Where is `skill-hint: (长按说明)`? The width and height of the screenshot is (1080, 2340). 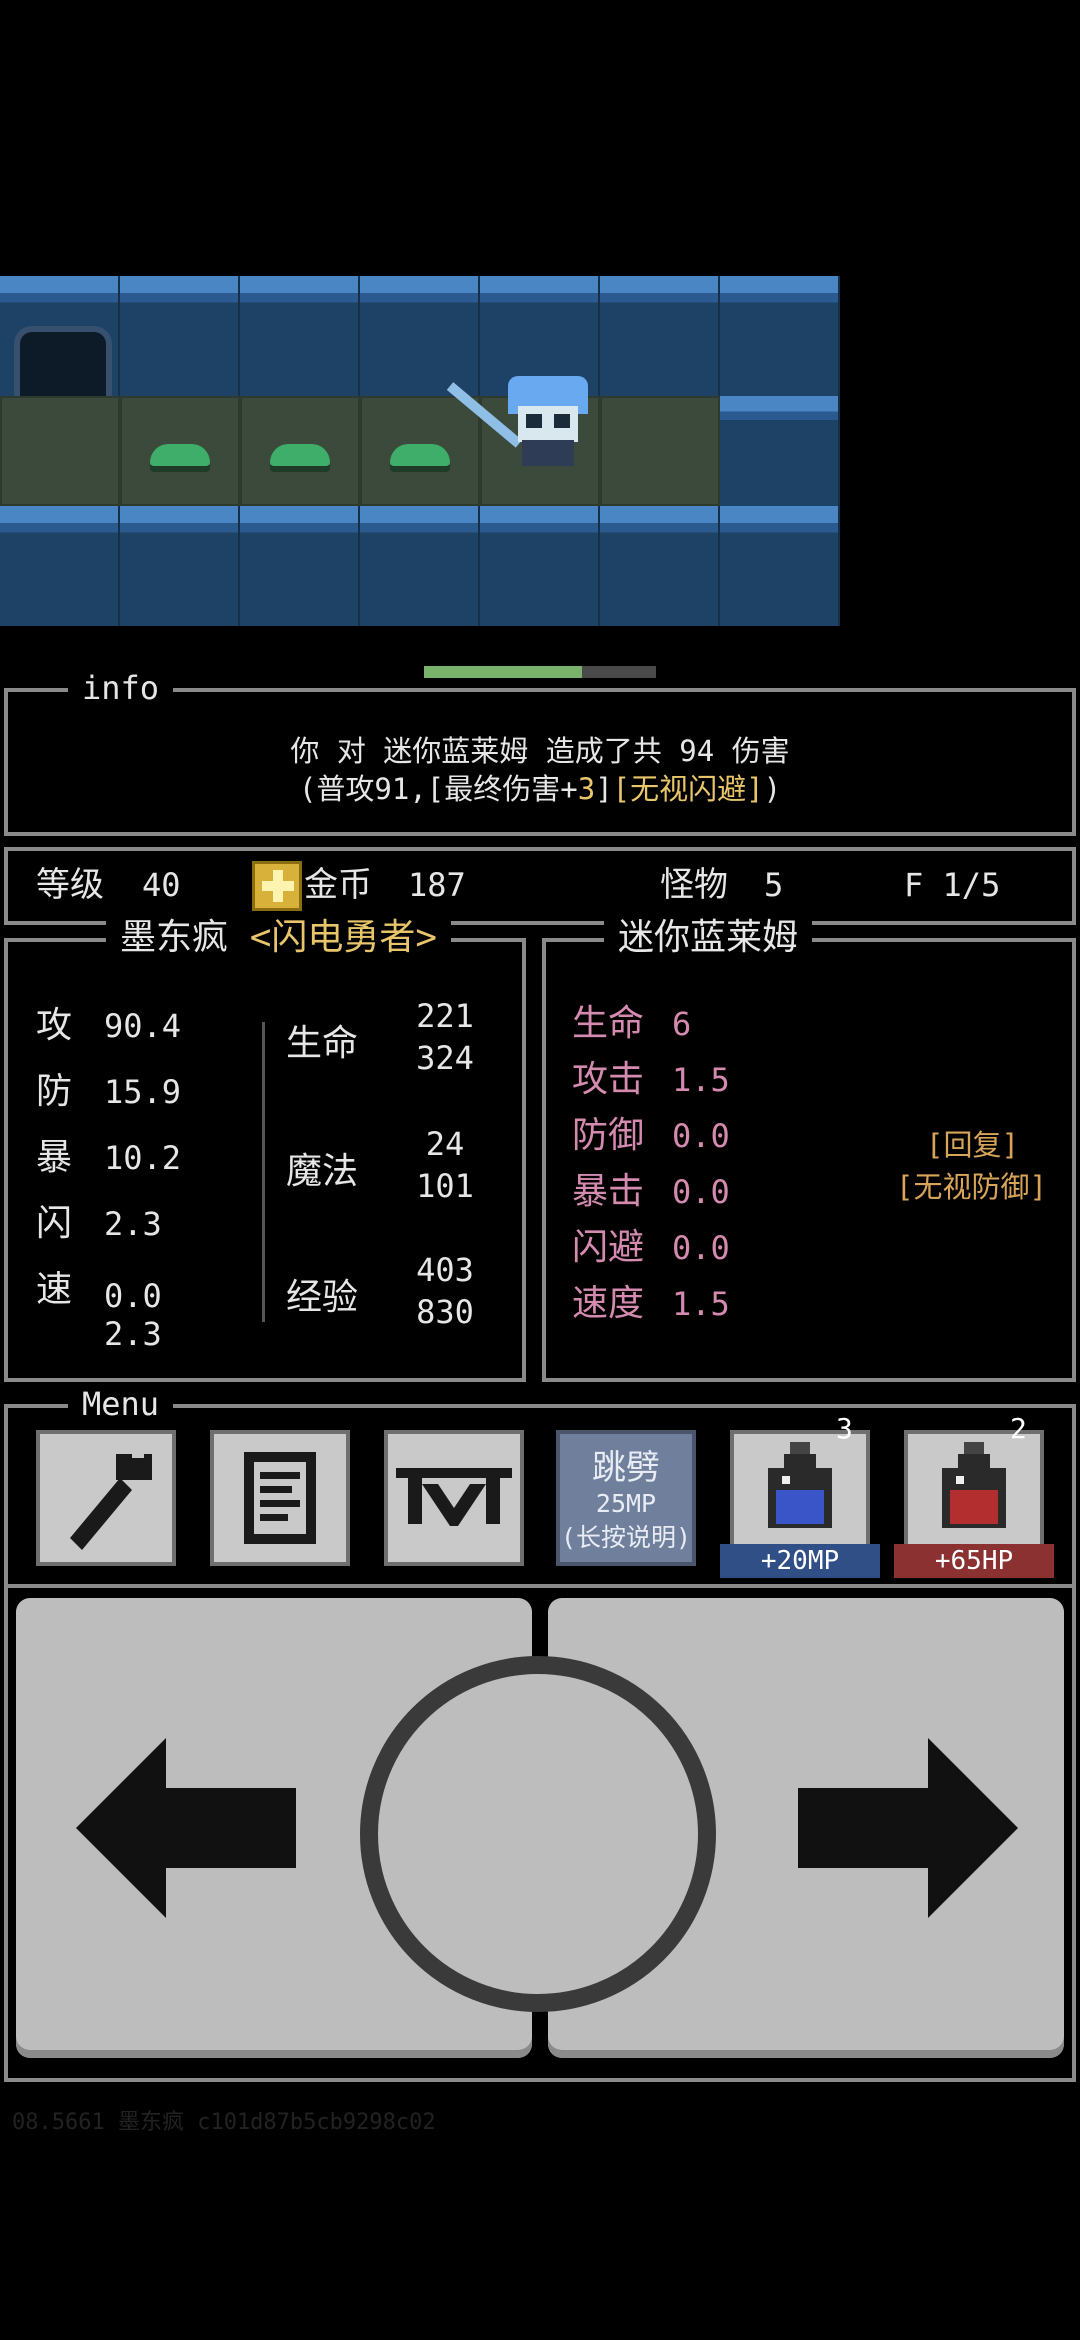
skill-hint: (长按说明) is located at coordinates (626, 1537).